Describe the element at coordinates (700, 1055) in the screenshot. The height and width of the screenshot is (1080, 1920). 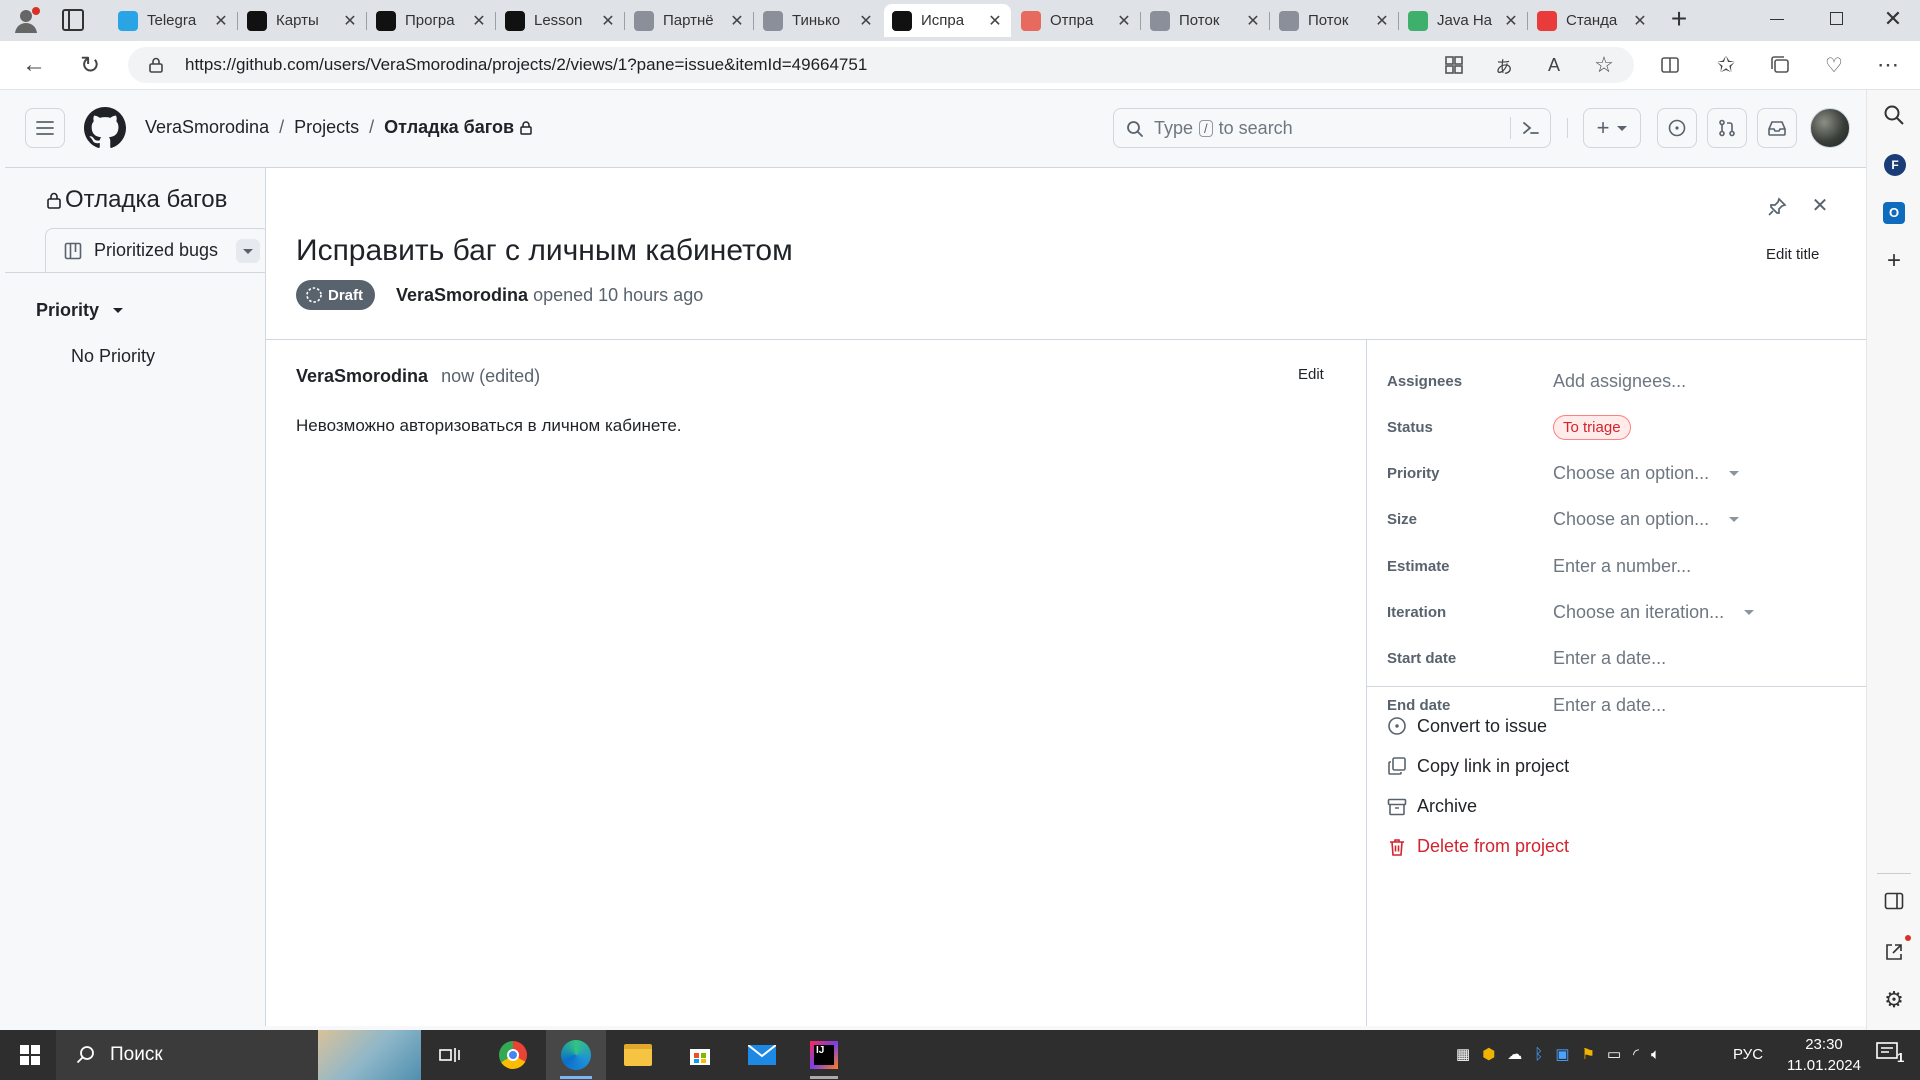
I see `store-icon` at that location.